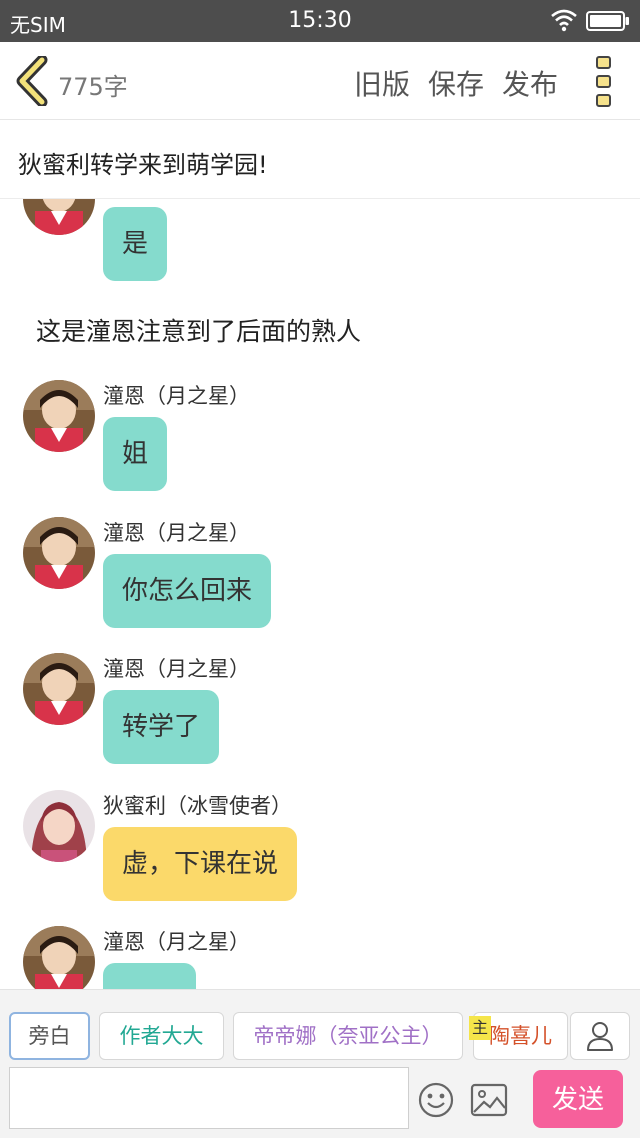  I want to click on character-selector: 旁白 作者大大 帝帝娜（奈亚公主） 陶喜儿, so click(320, 1025).